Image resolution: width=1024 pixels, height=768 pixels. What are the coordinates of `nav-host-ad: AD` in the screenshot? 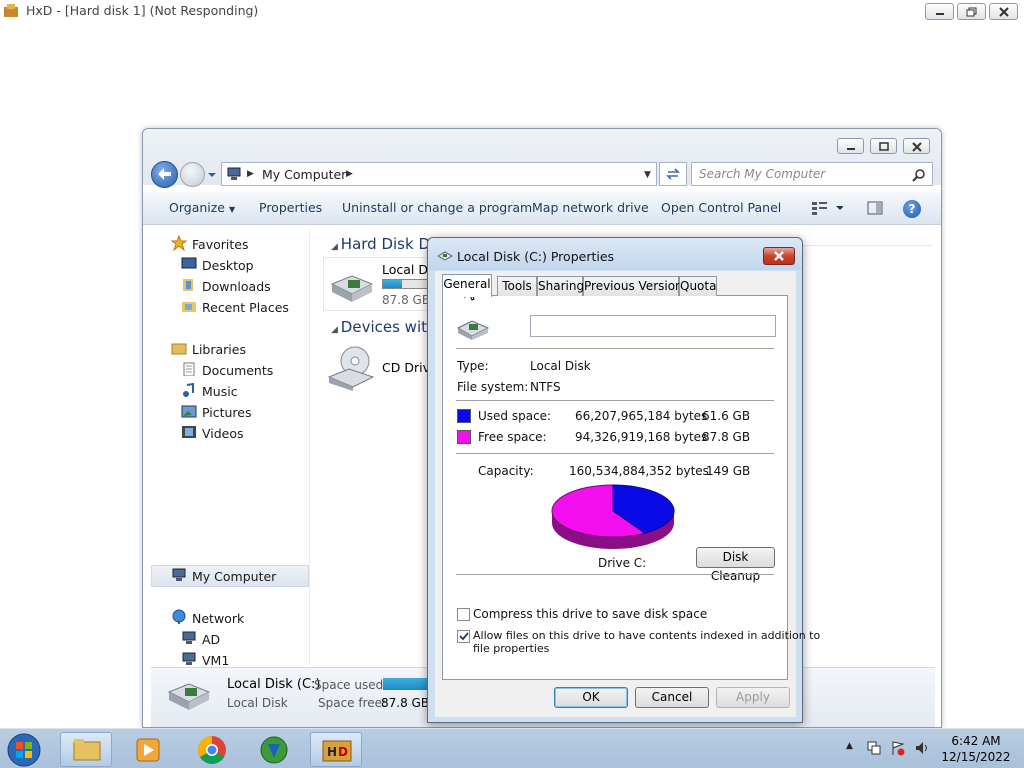 It's located at (211, 639).